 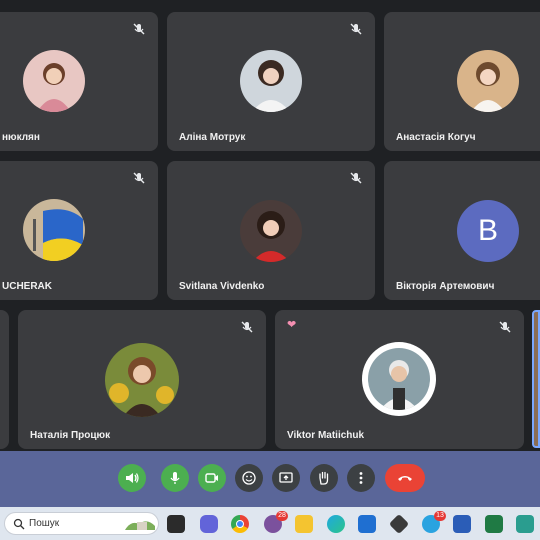 I want to click on participant-avatar-letter: B, so click(x=488, y=231).